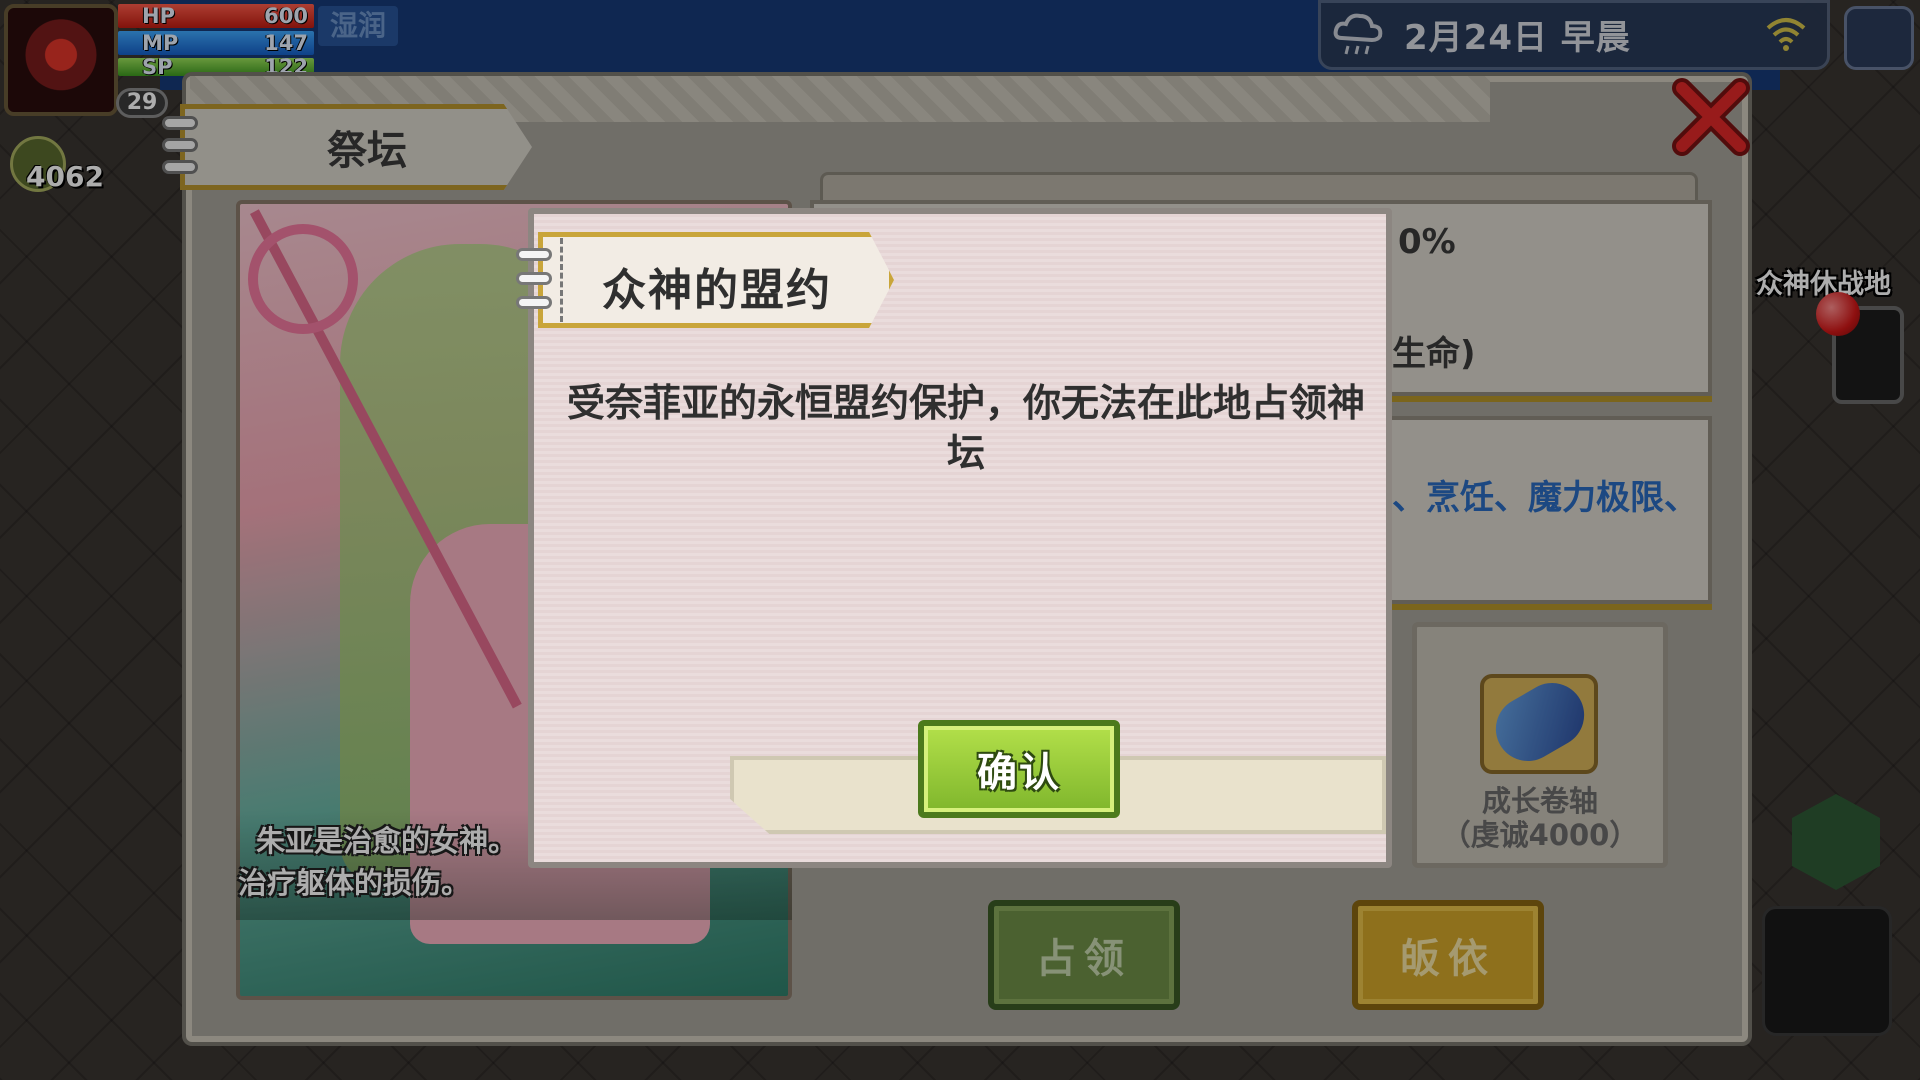  Describe the element at coordinates (965, 428) in the screenshot. I see `dialog-message: 受奈菲亚的永恒盟约保护，你无法在此地占领神坛` at that location.